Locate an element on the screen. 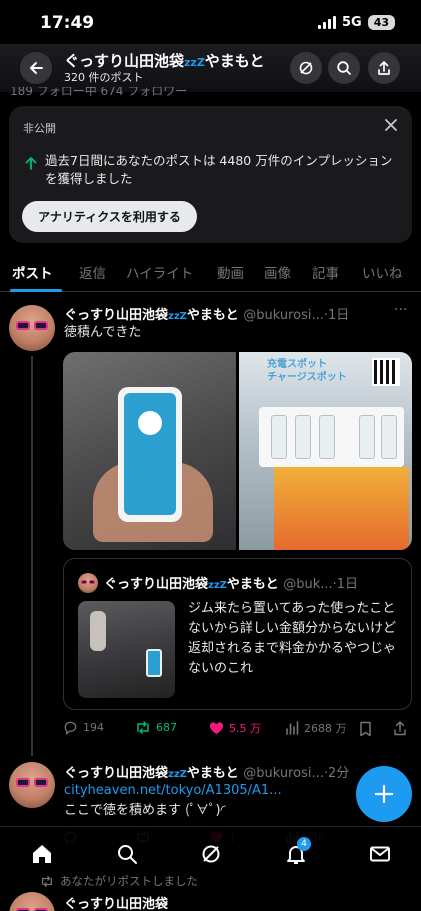 The width and height of the screenshot is (421, 911). post-author-name: ぐっすり山田池袋 is located at coordinates (116, 773).